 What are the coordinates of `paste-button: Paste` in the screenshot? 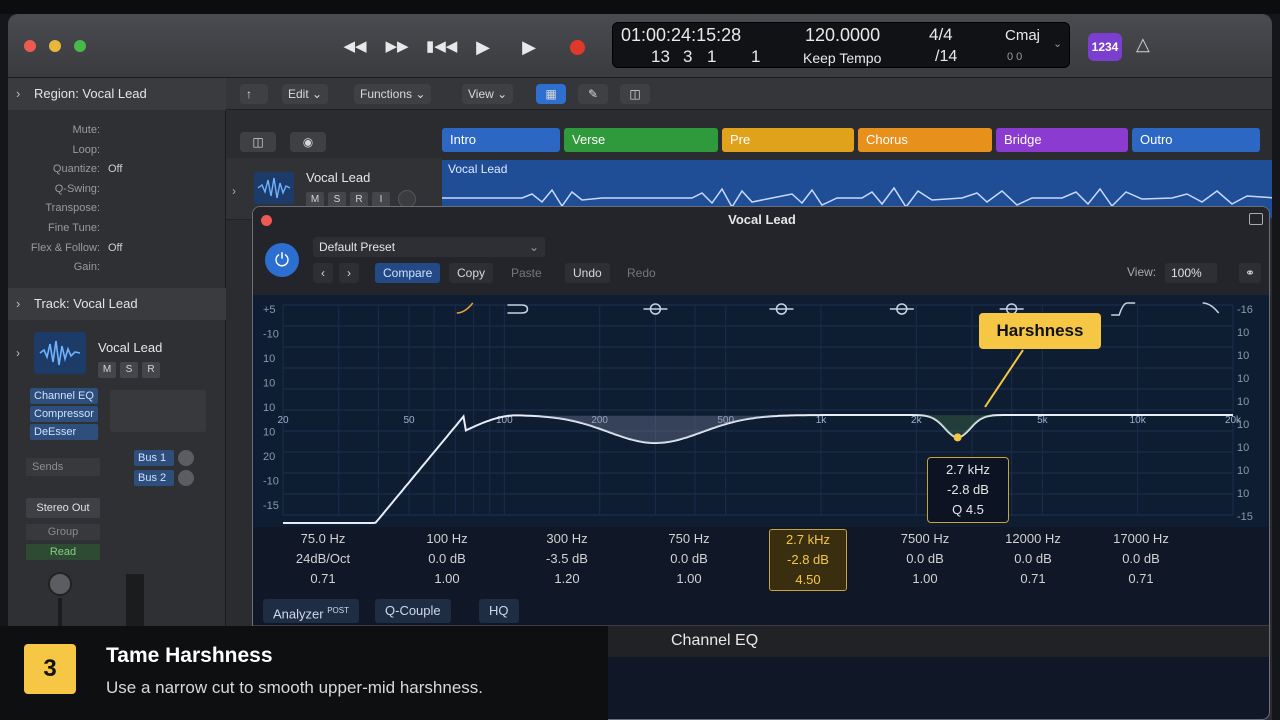 It's located at (526, 273).